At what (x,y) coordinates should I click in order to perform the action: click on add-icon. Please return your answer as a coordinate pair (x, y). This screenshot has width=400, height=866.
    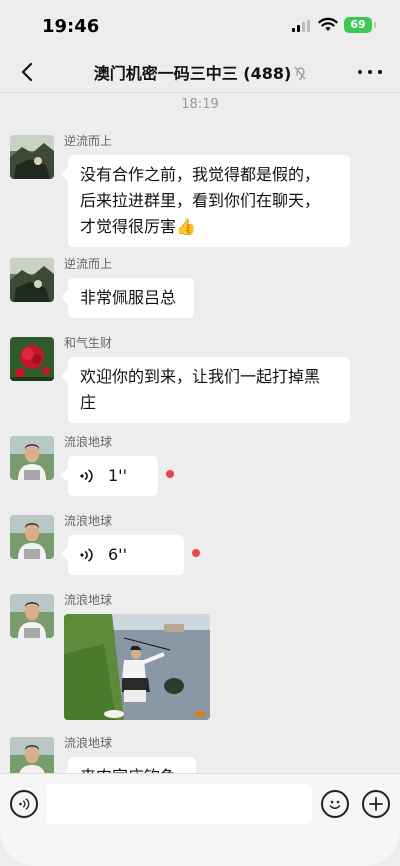
    Looking at the image, I should click on (376, 804).